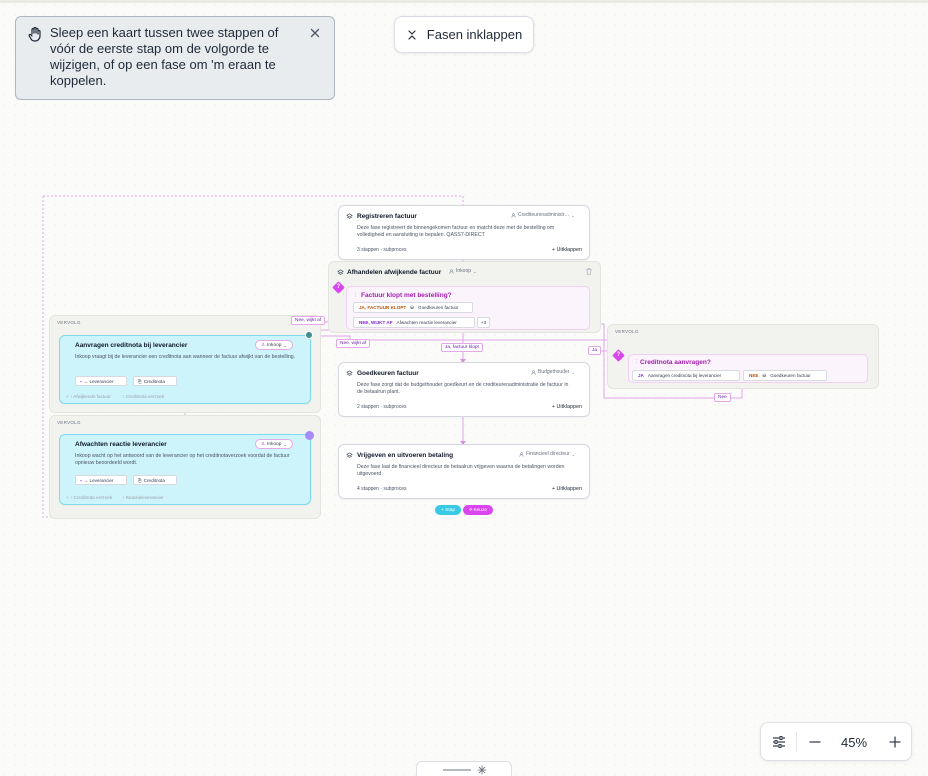  I want to click on sliders-icon, so click(779, 742).